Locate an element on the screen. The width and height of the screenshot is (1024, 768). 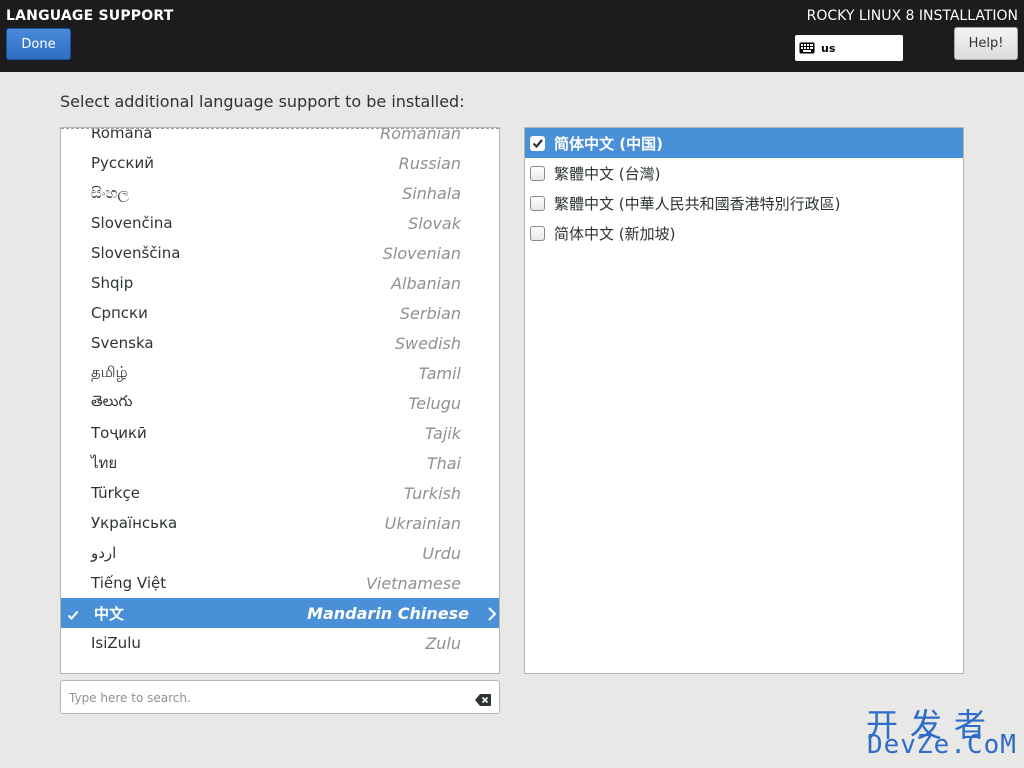
language-native-name: Српски is located at coordinates (119, 313).